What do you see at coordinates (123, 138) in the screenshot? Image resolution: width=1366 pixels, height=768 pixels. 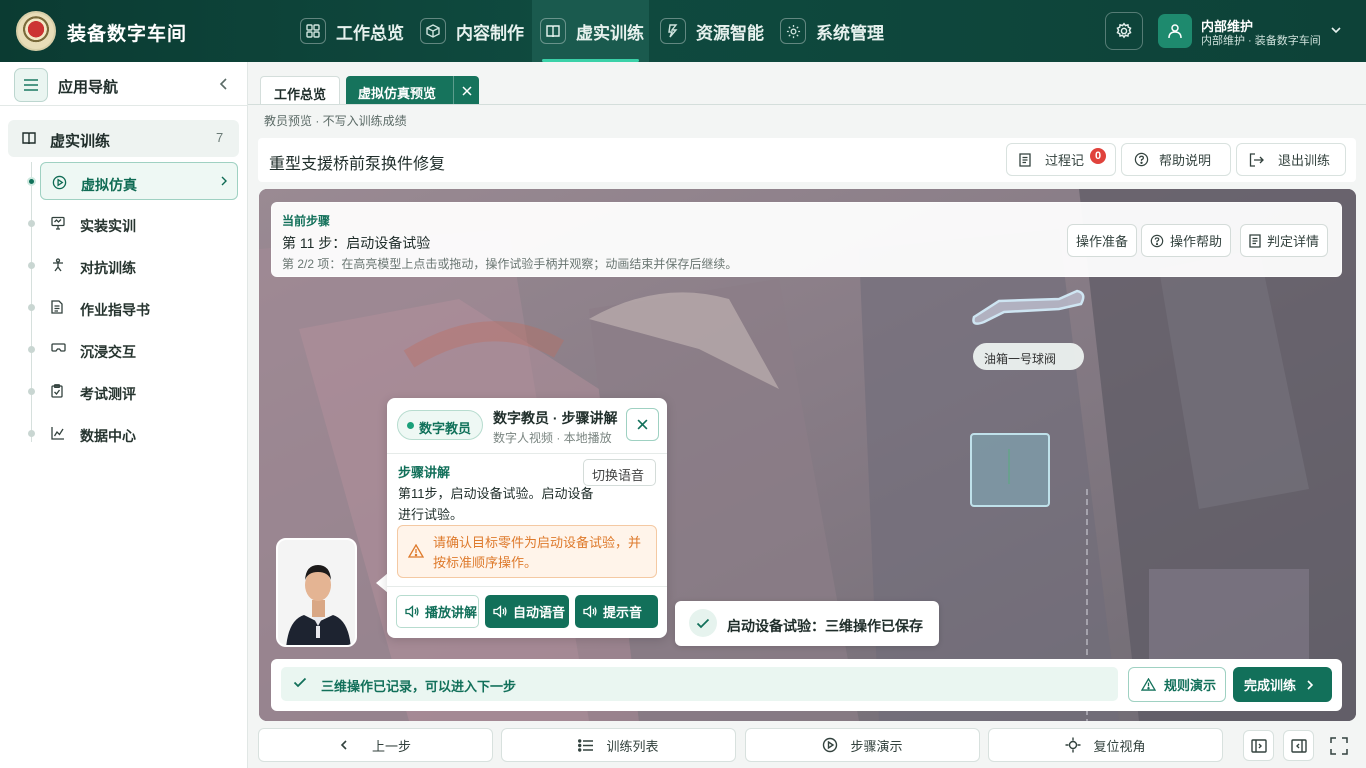 I see `sidebar-group-training: 虚实训练 7` at bounding box center [123, 138].